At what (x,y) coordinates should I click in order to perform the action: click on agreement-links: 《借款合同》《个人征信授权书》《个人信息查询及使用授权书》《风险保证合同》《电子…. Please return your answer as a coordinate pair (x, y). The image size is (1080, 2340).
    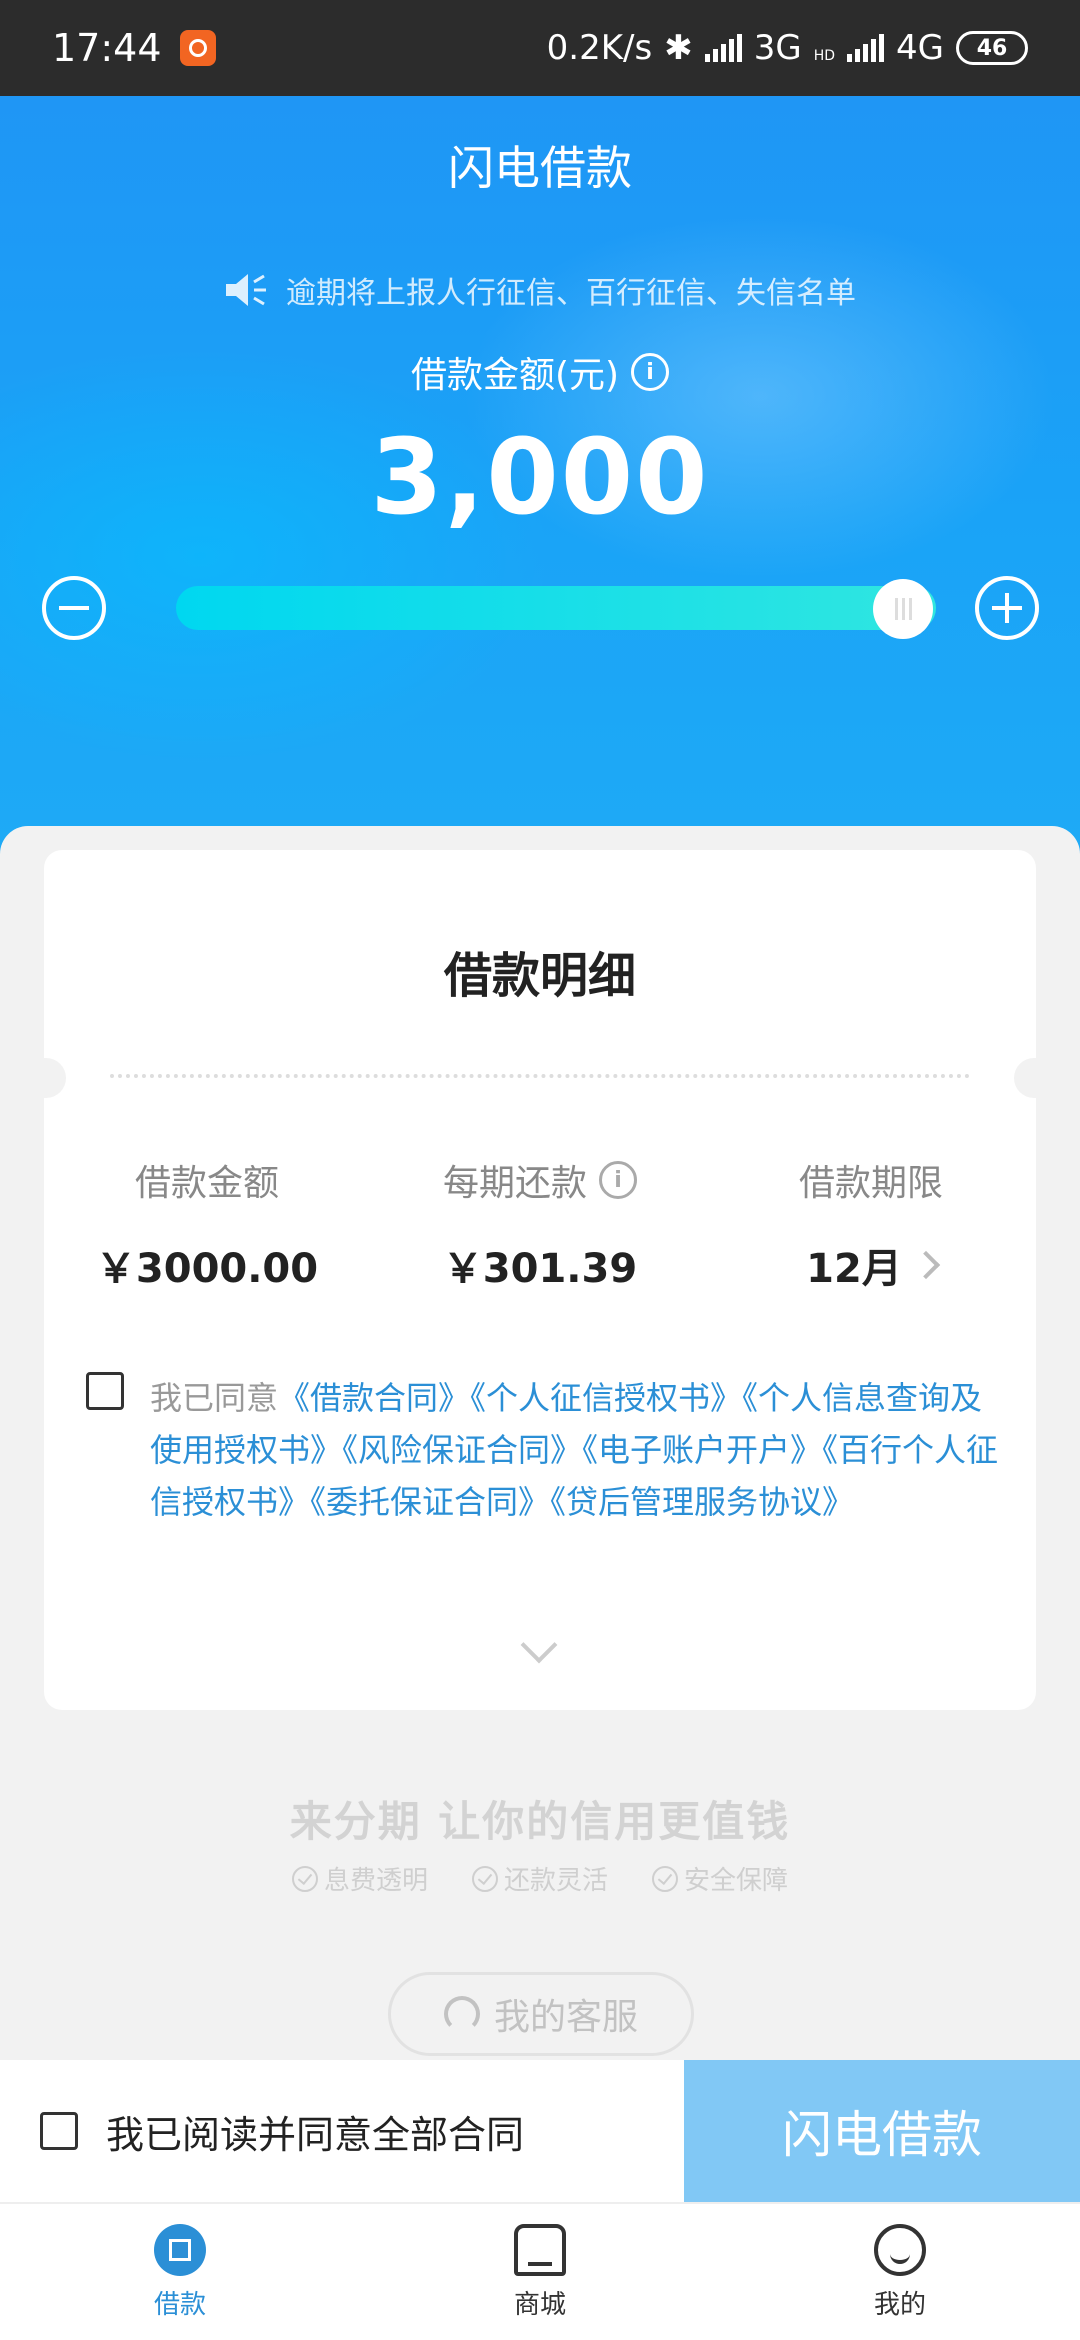
    Looking at the image, I should click on (574, 1450).